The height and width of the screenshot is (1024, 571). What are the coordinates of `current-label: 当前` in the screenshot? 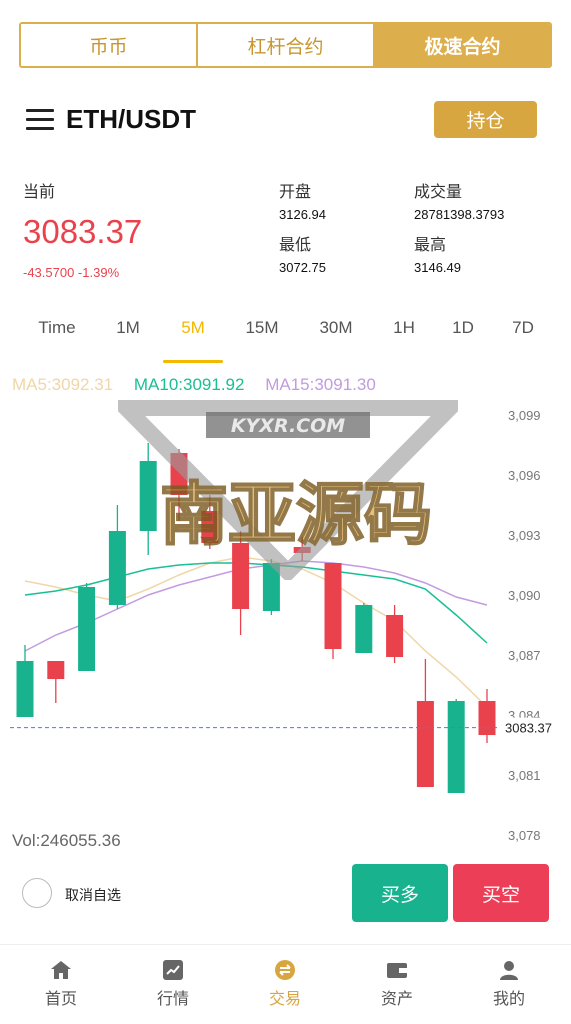 It's located at (39, 192).